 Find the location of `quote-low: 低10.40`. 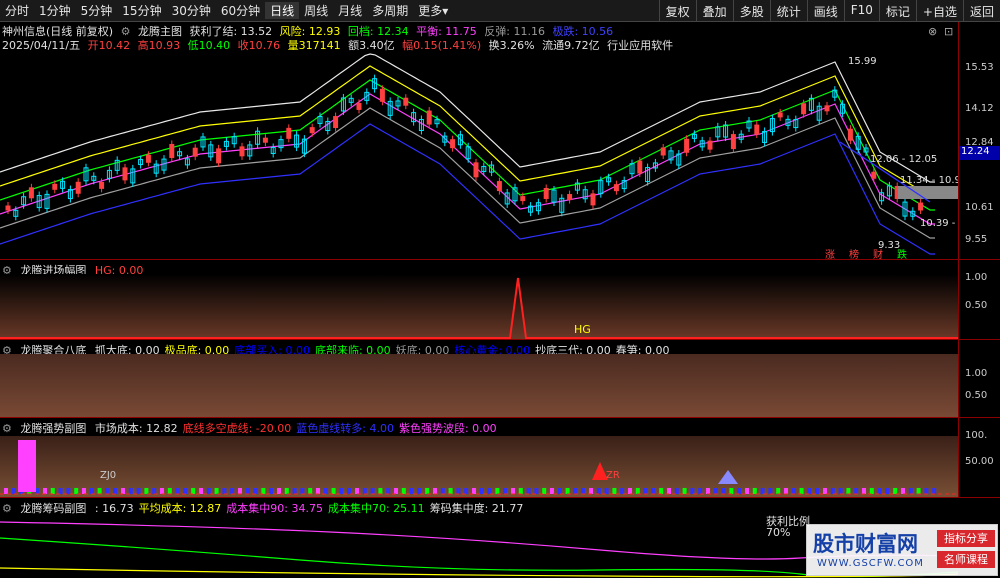

quote-low: 低10.40 is located at coordinates (209, 45).